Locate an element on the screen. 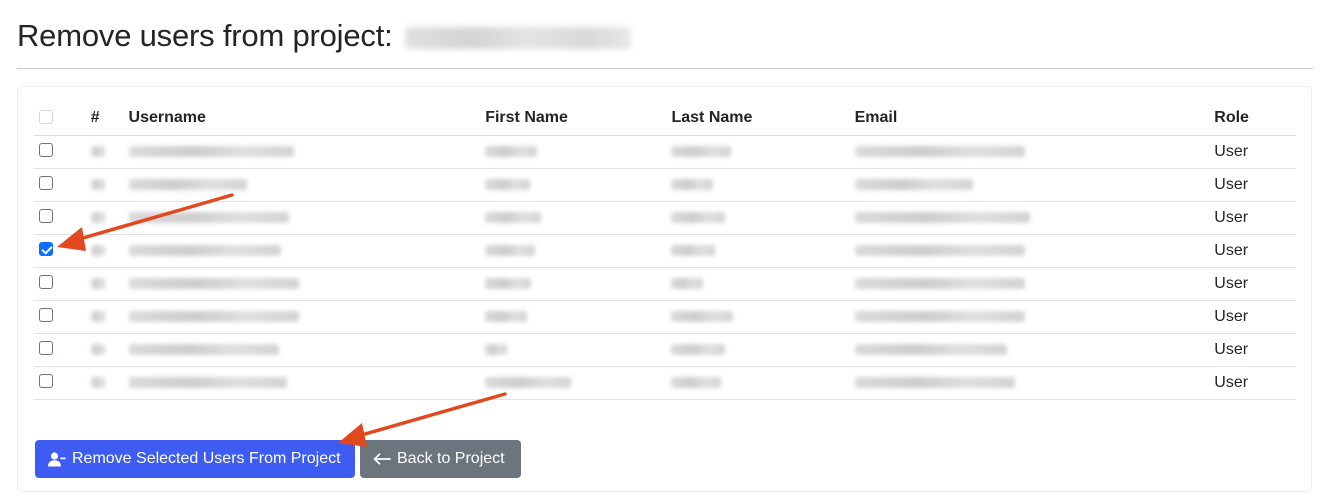 The height and width of the screenshot is (503, 1331). column-header-first-name: First Name is located at coordinates (578, 119).